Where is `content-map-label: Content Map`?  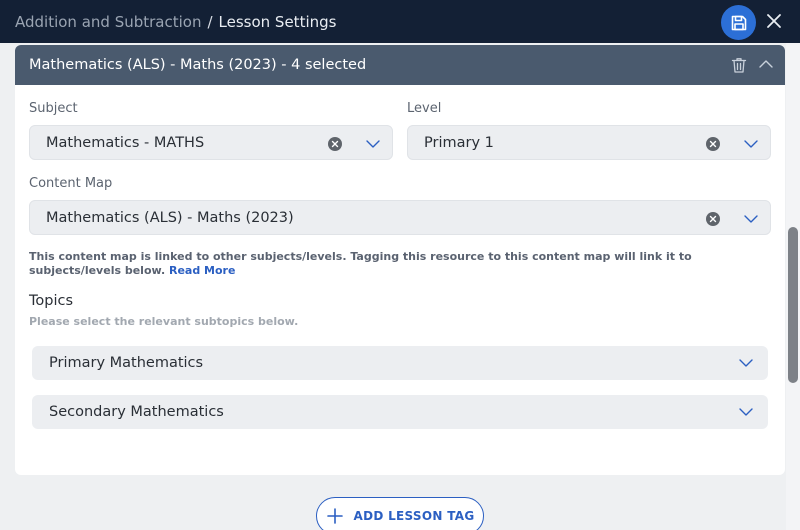 content-map-label: Content Map is located at coordinates (71, 183).